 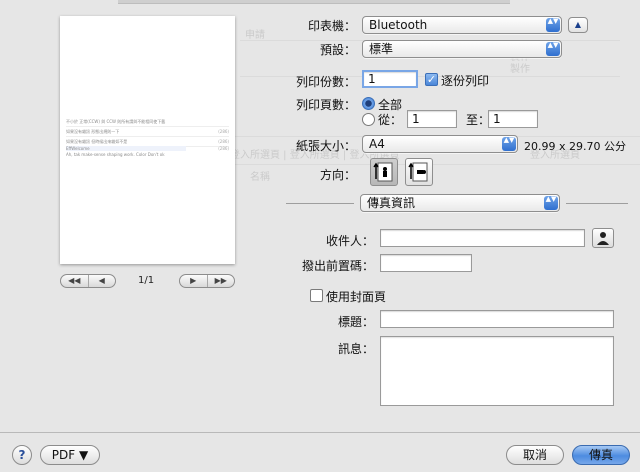 What do you see at coordinates (316, 295) in the screenshot?
I see `cover-page-checkbox` at bounding box center [316, 295].